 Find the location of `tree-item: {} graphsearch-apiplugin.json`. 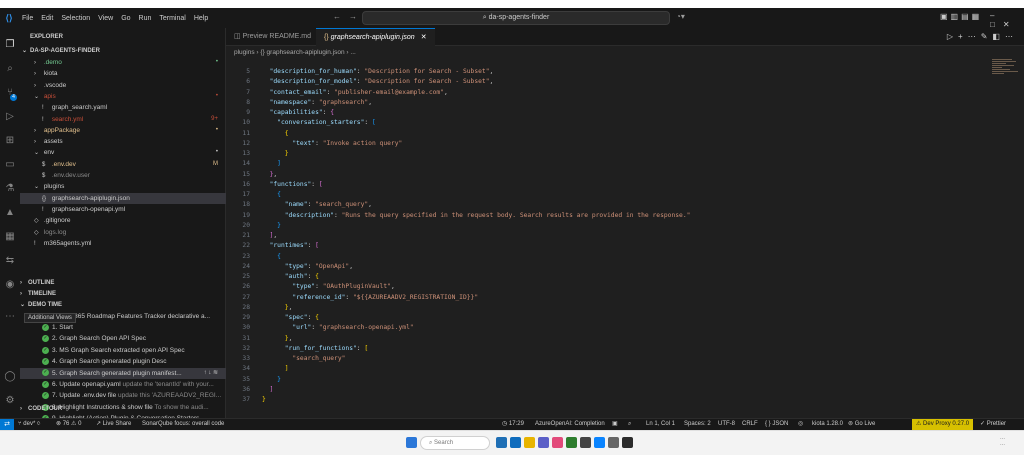

tree-item: {} graphsearch-apiplugin.json is located at coordinates (123, 198).